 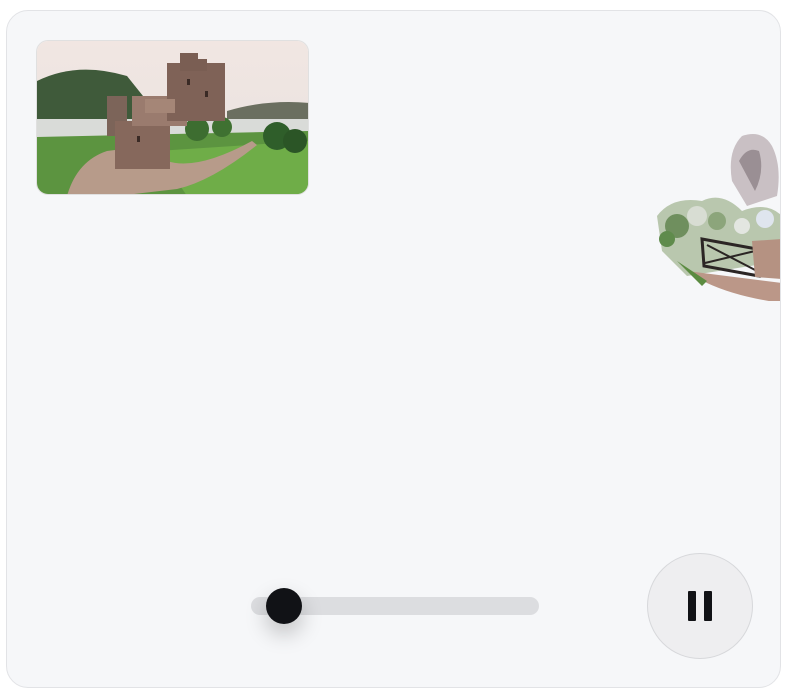 I want to click on splat-fragment, so click(x=713, y=211).